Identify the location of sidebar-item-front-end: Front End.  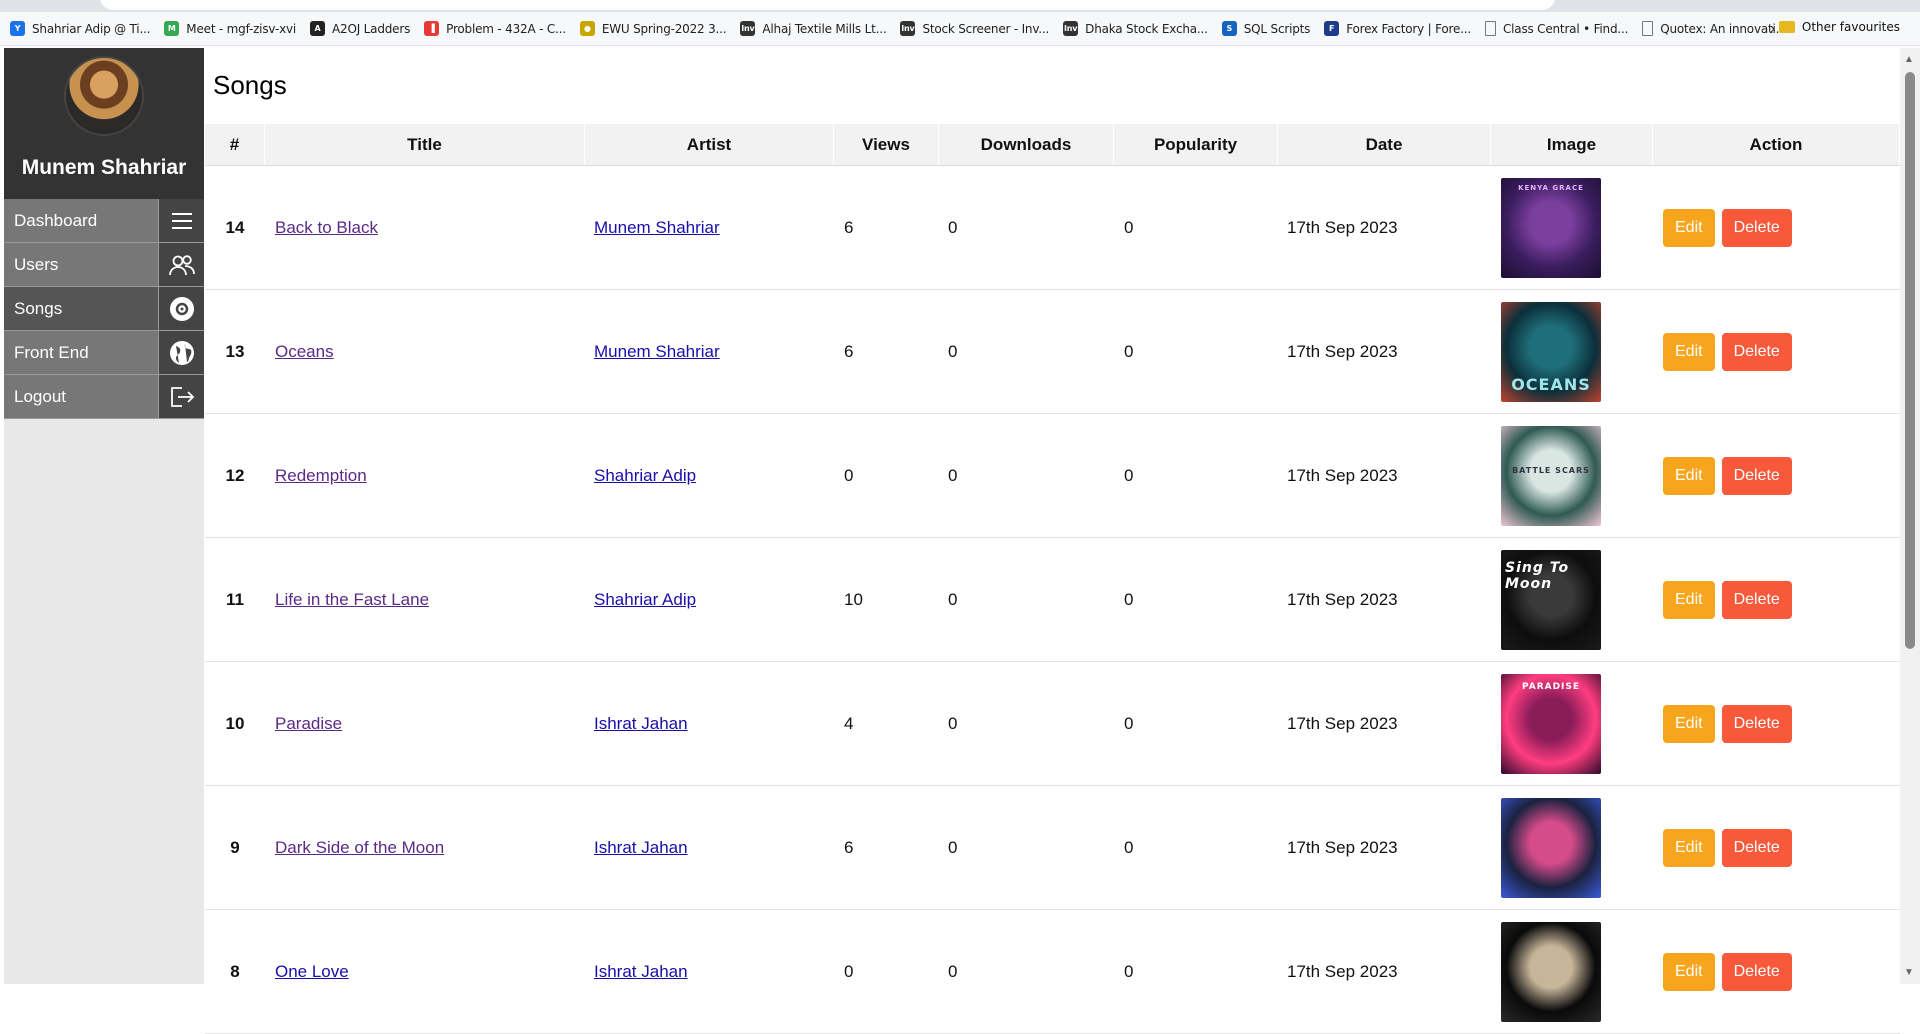
(104, 353).